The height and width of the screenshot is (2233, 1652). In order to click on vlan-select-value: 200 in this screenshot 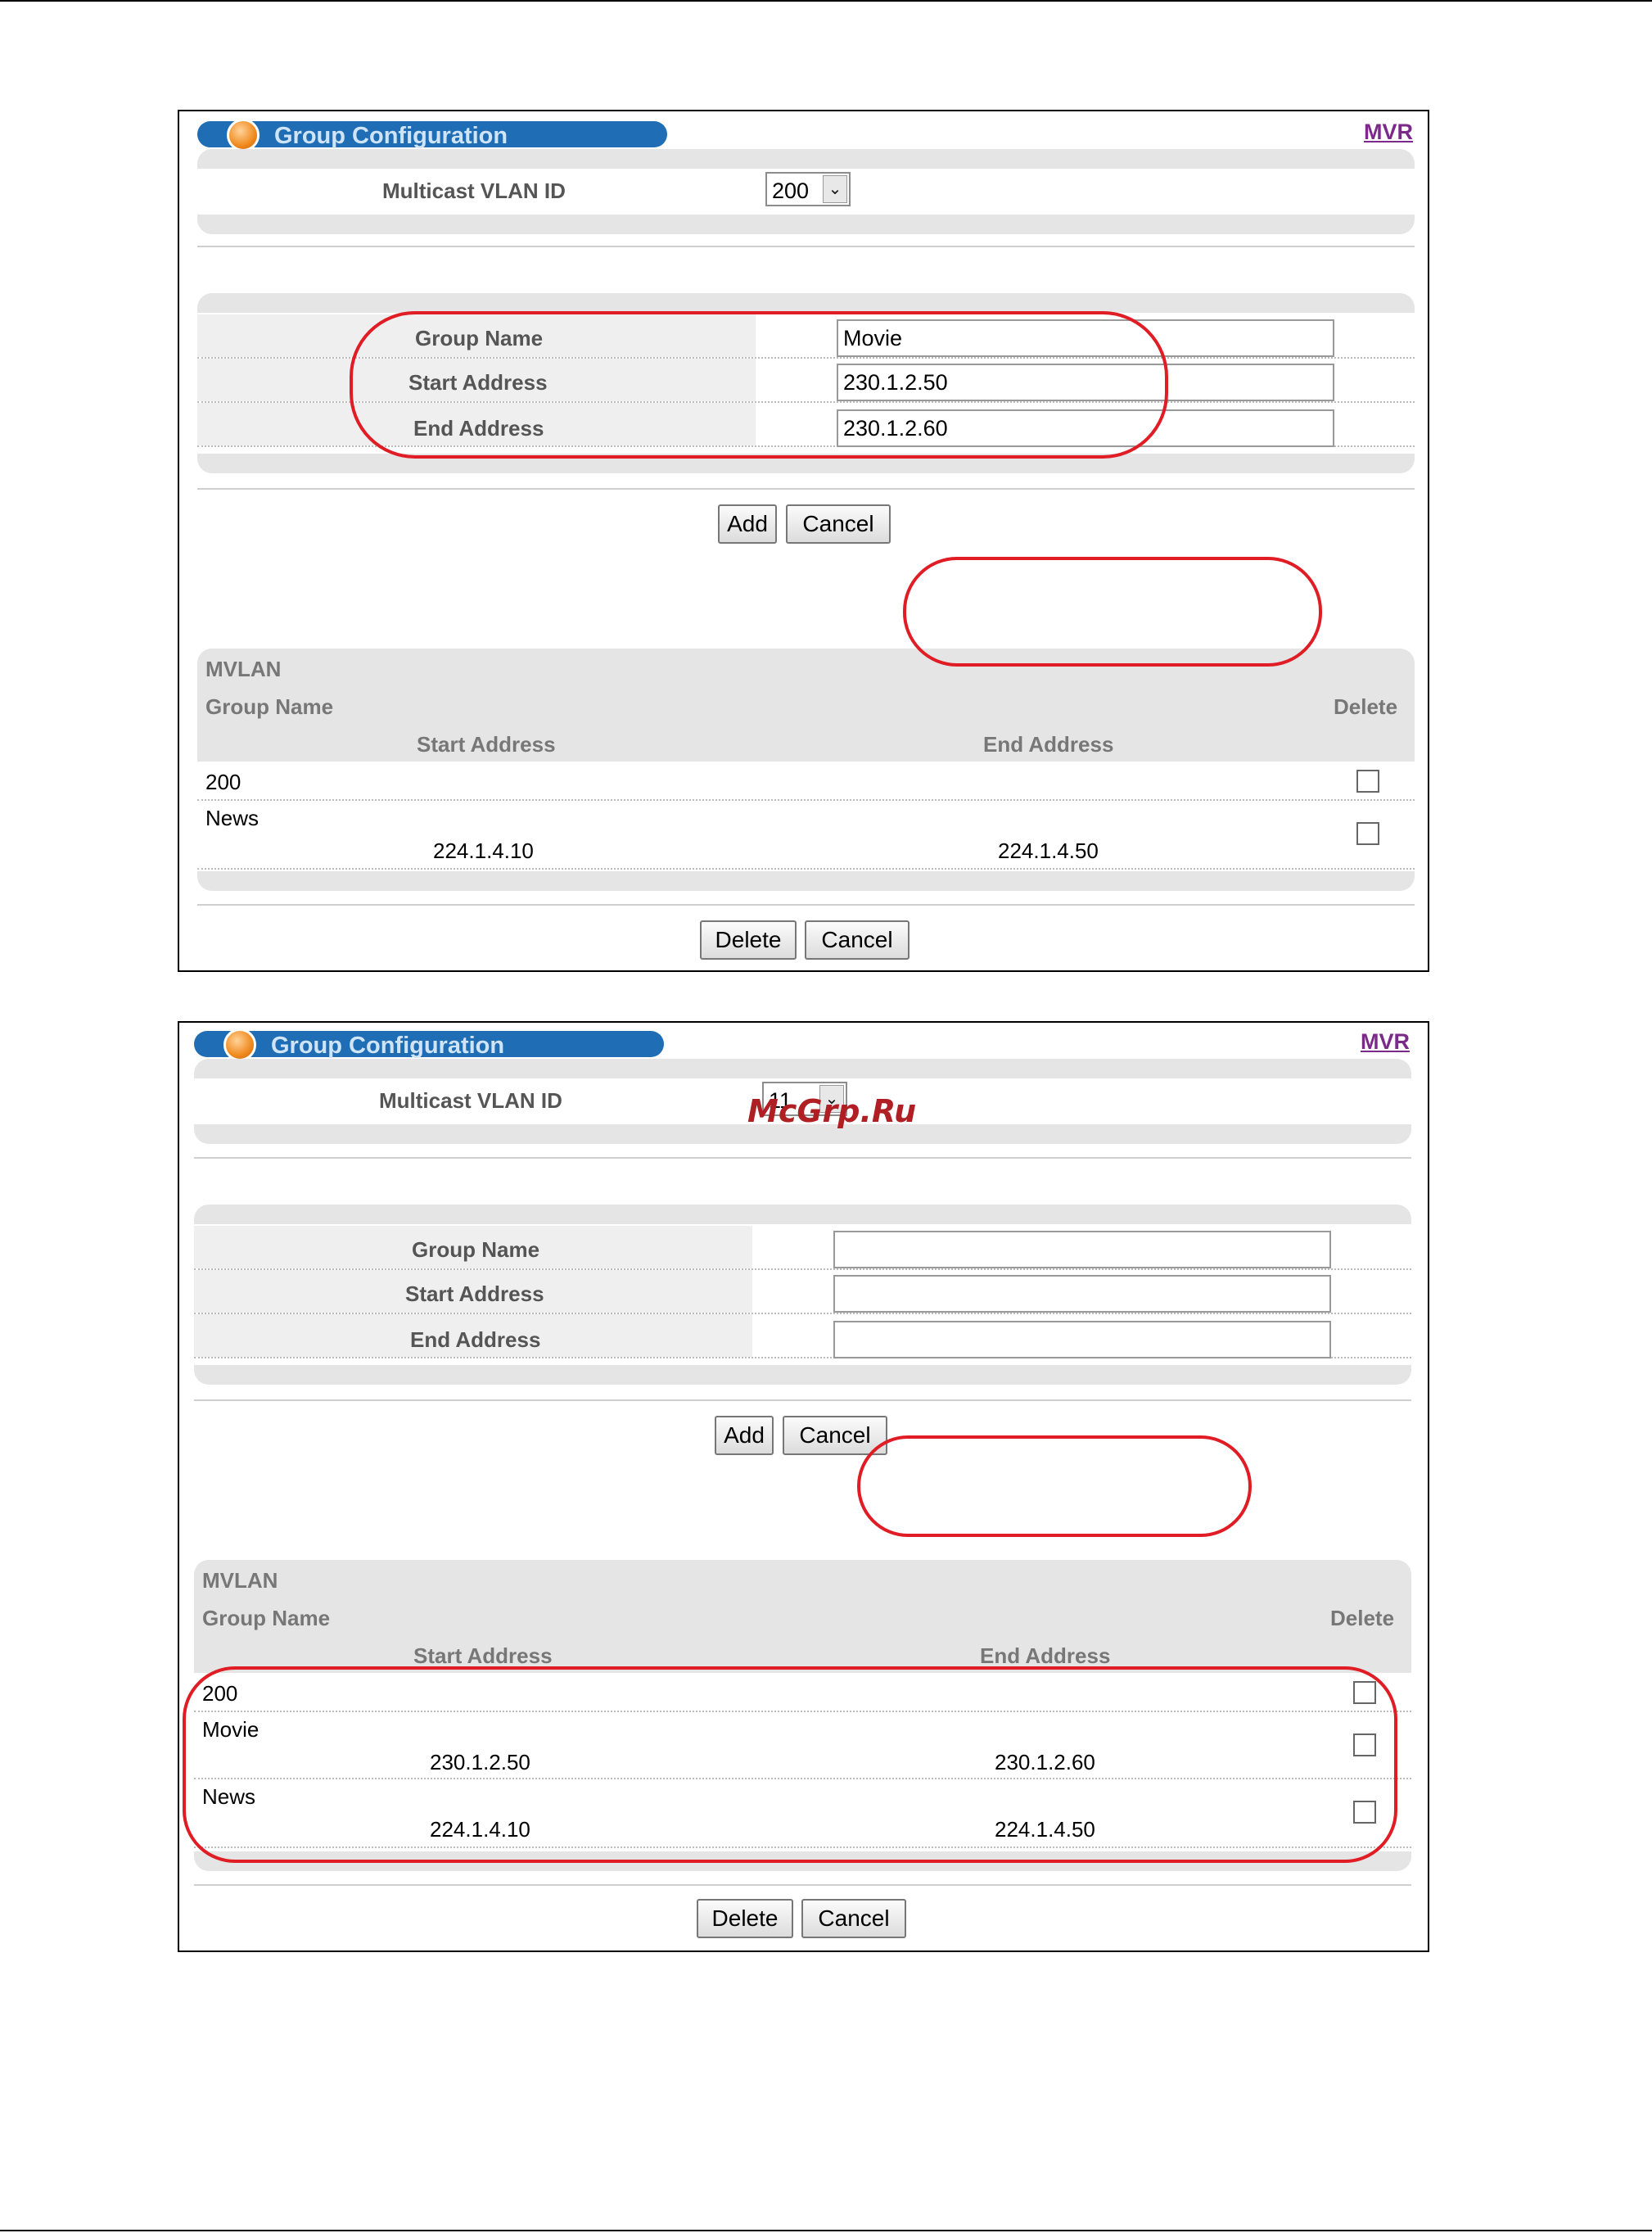, I will do `click(791, 191)`.